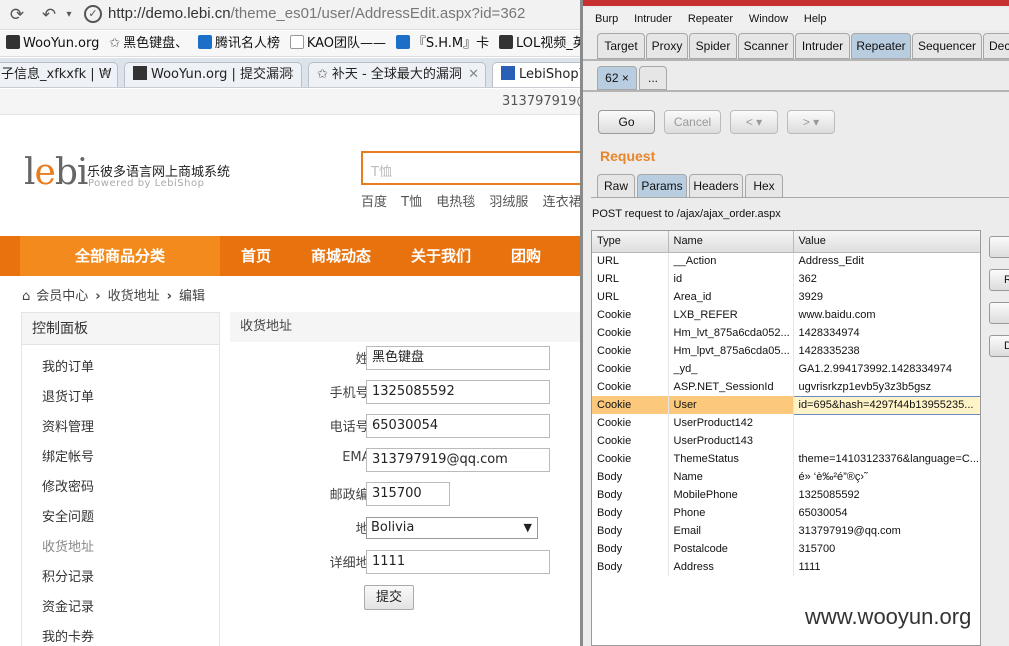 The image size is (1009, 646). Describe the element at coordinates (768, 19) in the screenshot. I see `menu-window: Window` at that location.